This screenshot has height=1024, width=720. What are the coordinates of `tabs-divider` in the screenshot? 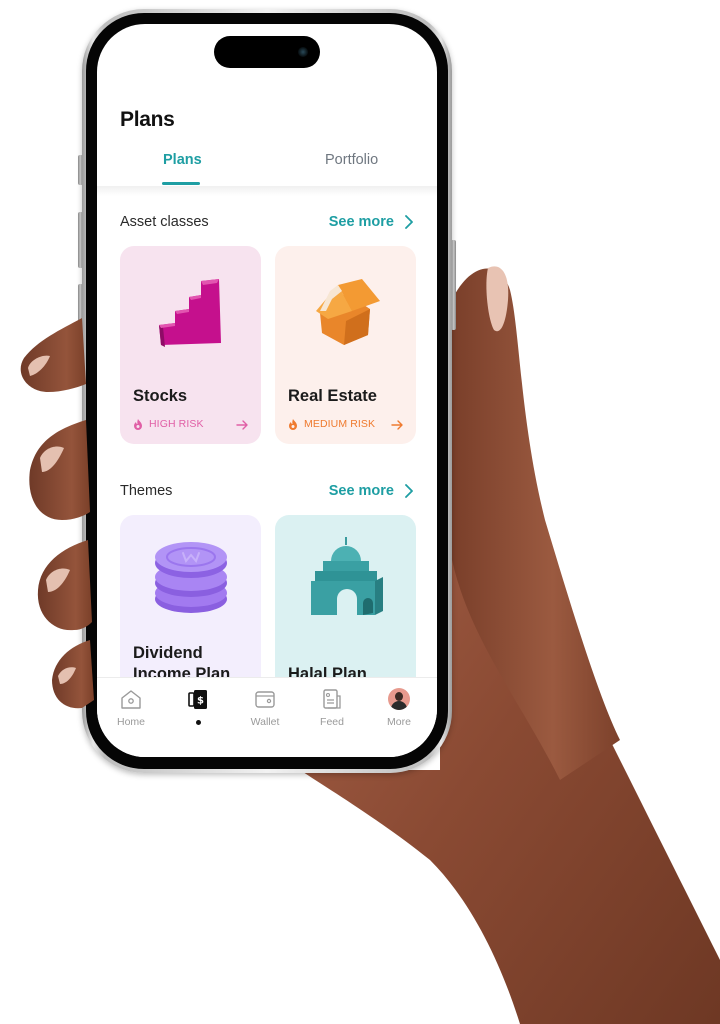 It's located at (267, 191).